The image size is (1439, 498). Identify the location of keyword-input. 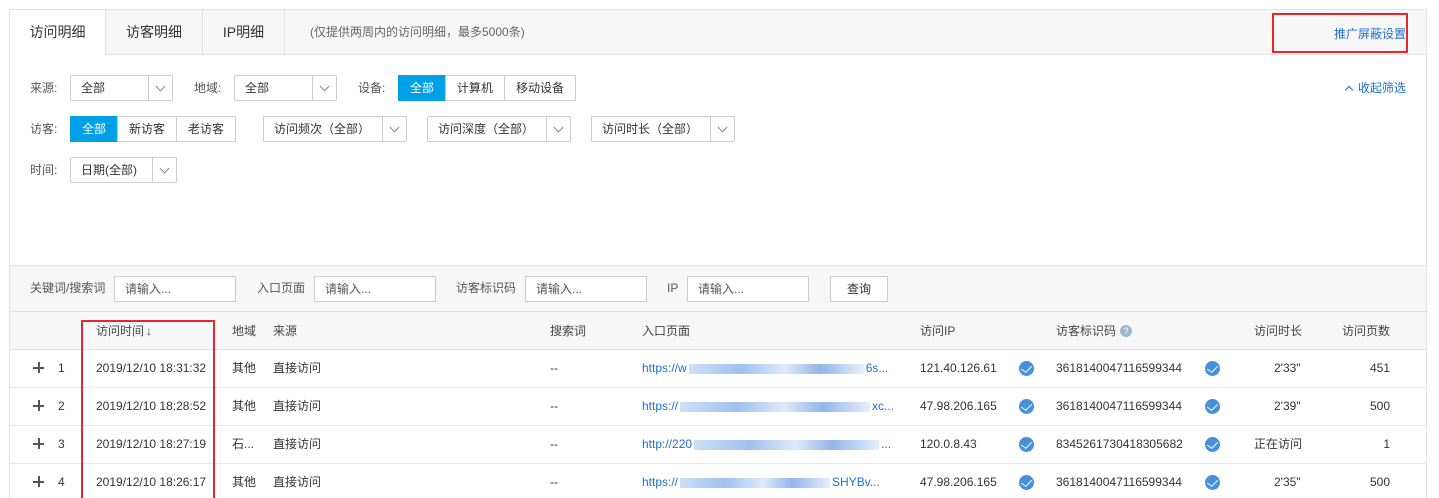
(175, 289).